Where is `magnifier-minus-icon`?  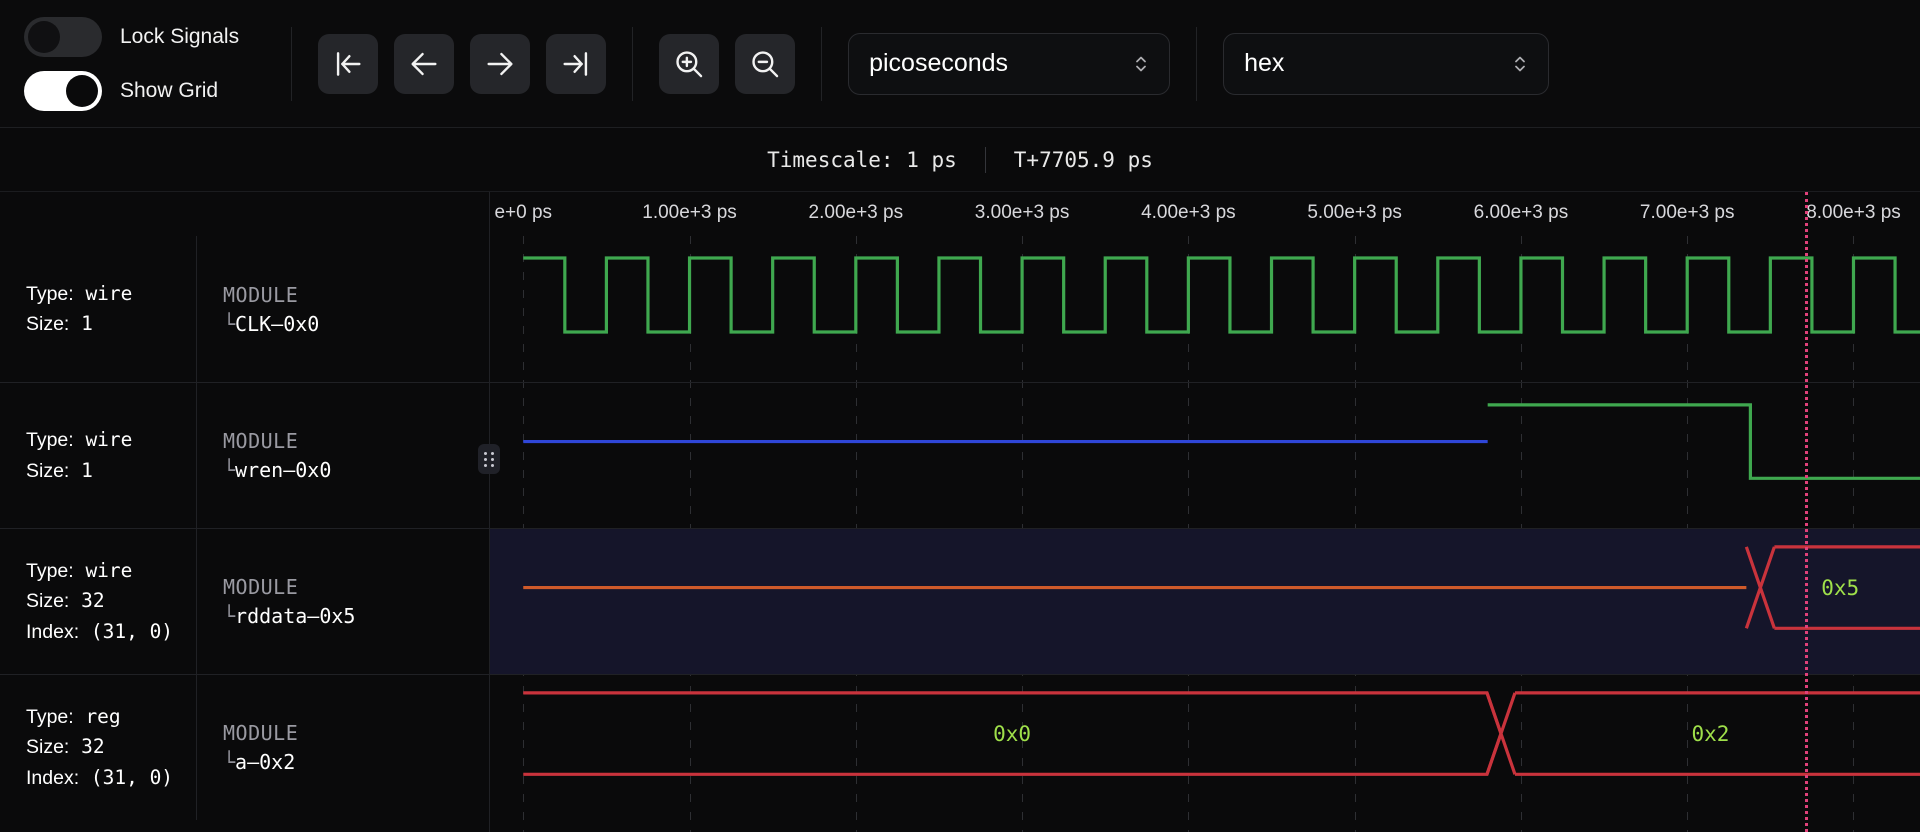
magnifier-minus-icon is located at coordinates (765, 63).